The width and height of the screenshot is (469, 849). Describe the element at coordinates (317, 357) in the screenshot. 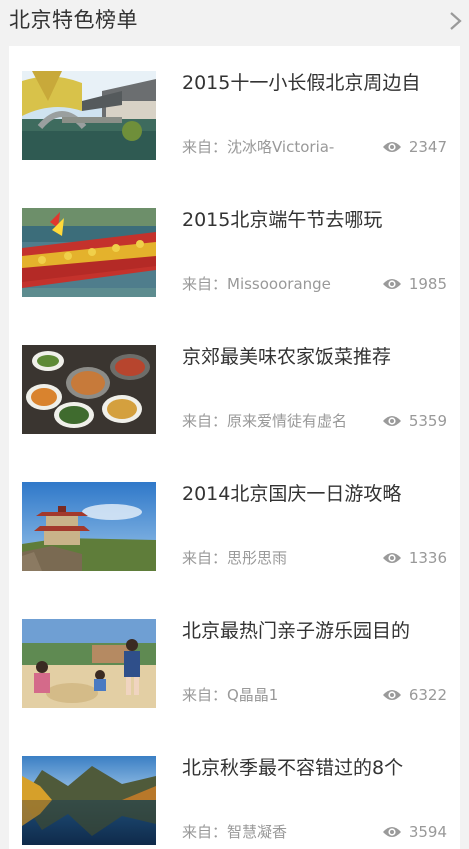

I see `item-title: 京郊最美味农家饭菜推荐` at that location.